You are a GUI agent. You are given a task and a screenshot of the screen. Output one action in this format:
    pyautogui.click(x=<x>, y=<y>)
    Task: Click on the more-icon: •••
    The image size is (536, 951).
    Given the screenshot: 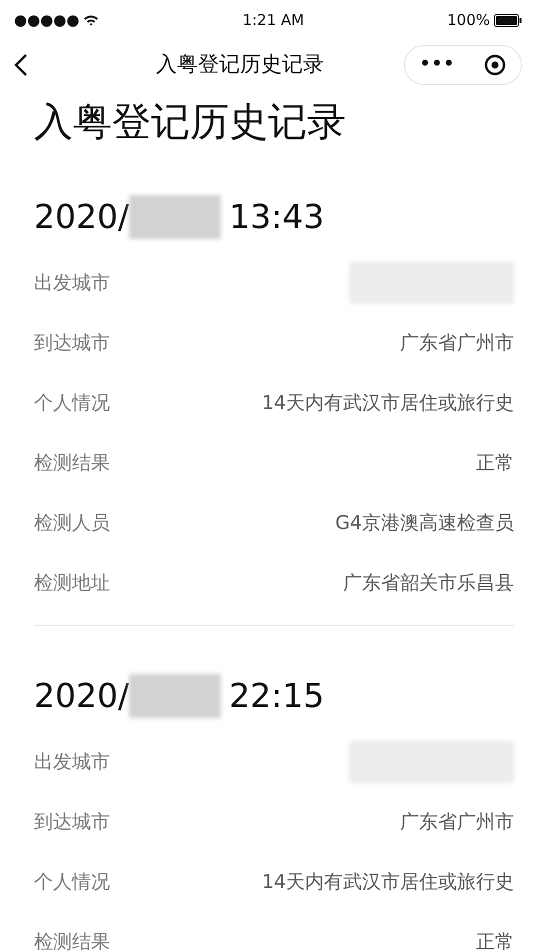 What is the action you would take?
    pyautogui.click(x=438, y=65)
    